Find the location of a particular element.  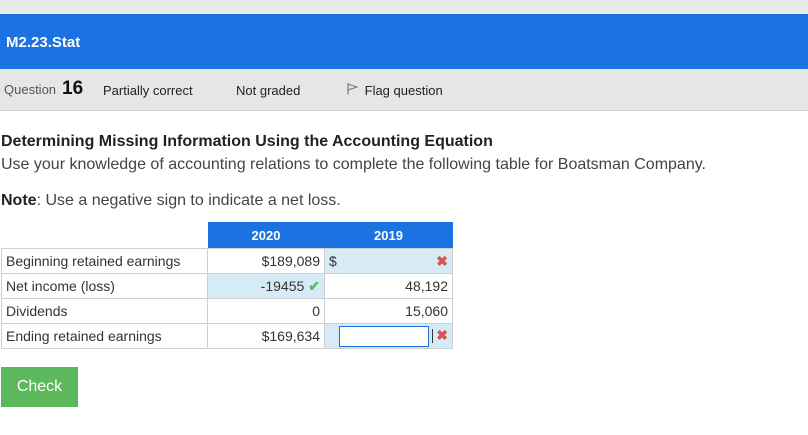

column-header-2019: 2019 is located at coordinates (388, 235).